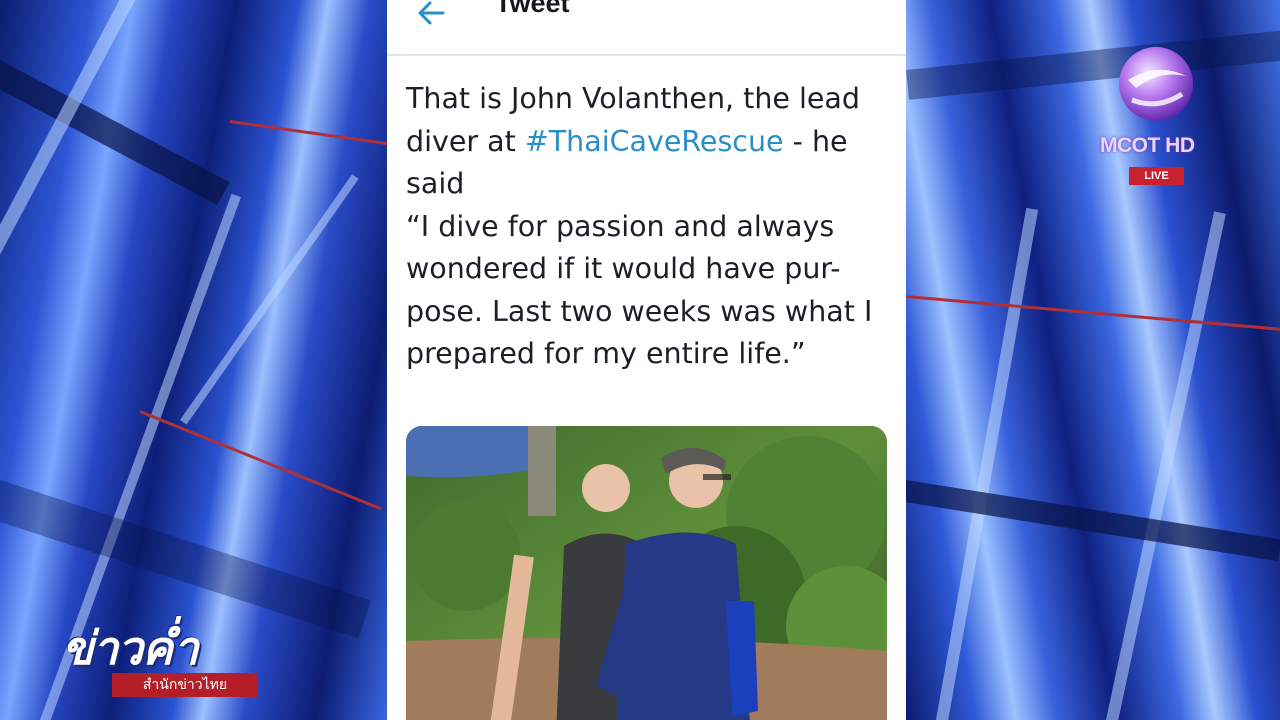 This screenshot has width=1280, height=720. I want to click on hashtag-link: #ThaiCaveRescue, so click(654, 141).